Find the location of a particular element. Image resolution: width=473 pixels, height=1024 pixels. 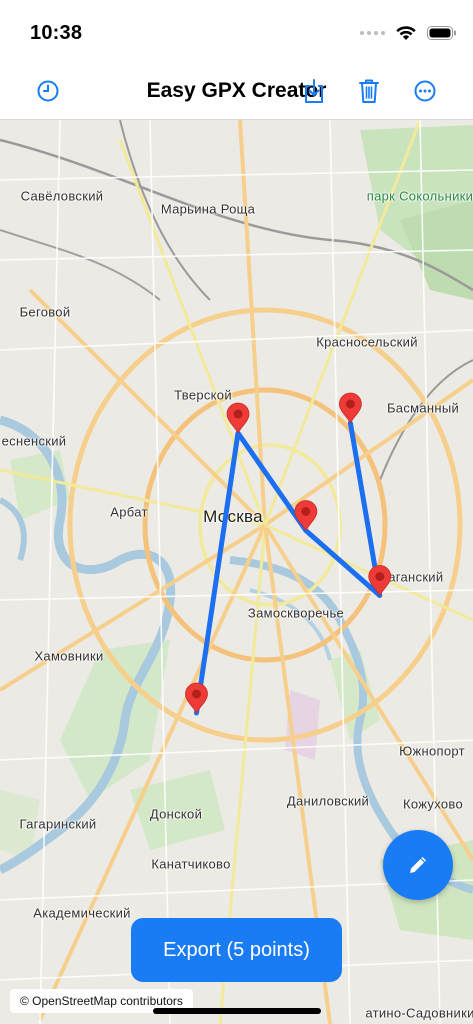

battery-icon is located at coordinates (441, 33).